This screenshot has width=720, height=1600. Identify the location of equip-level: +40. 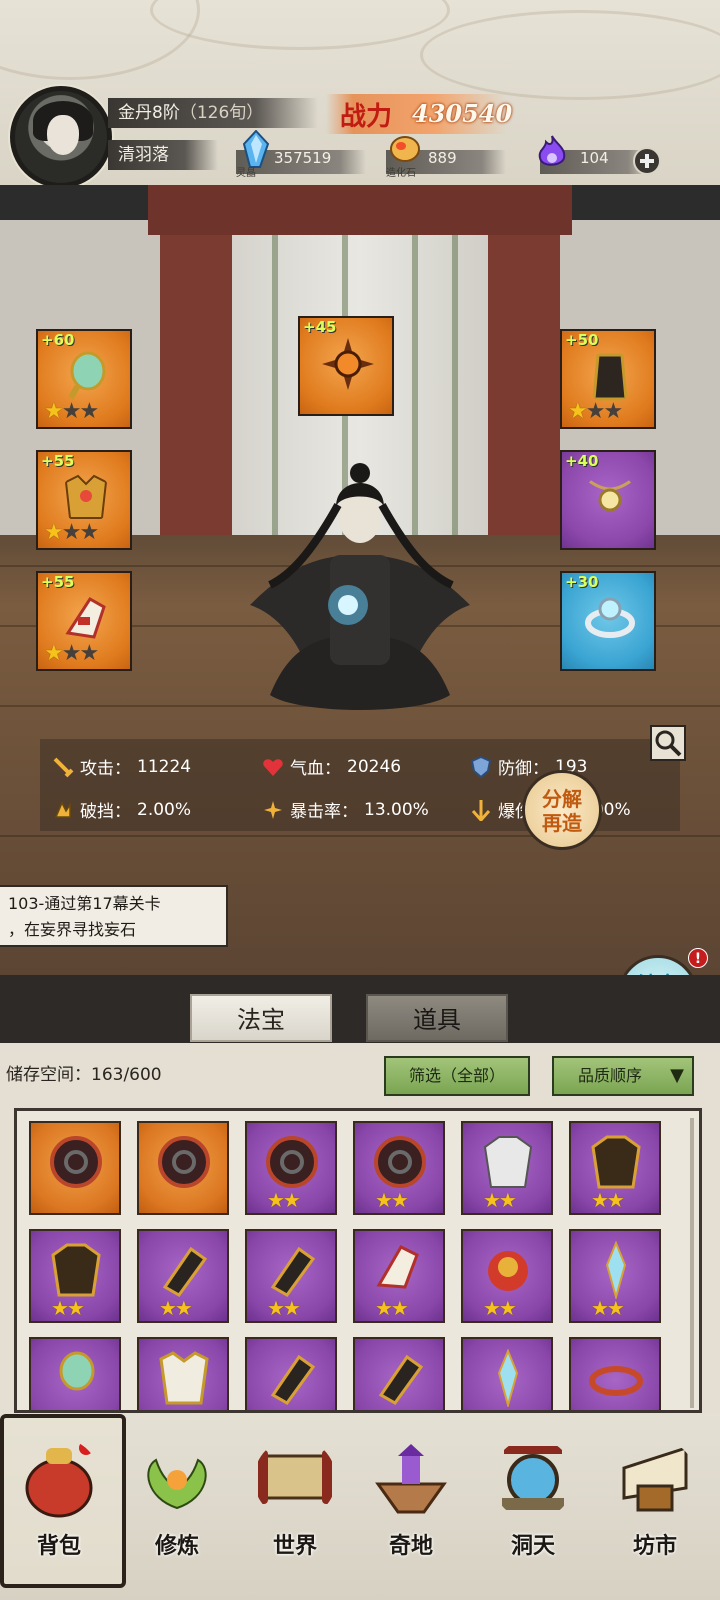
(582, 461).